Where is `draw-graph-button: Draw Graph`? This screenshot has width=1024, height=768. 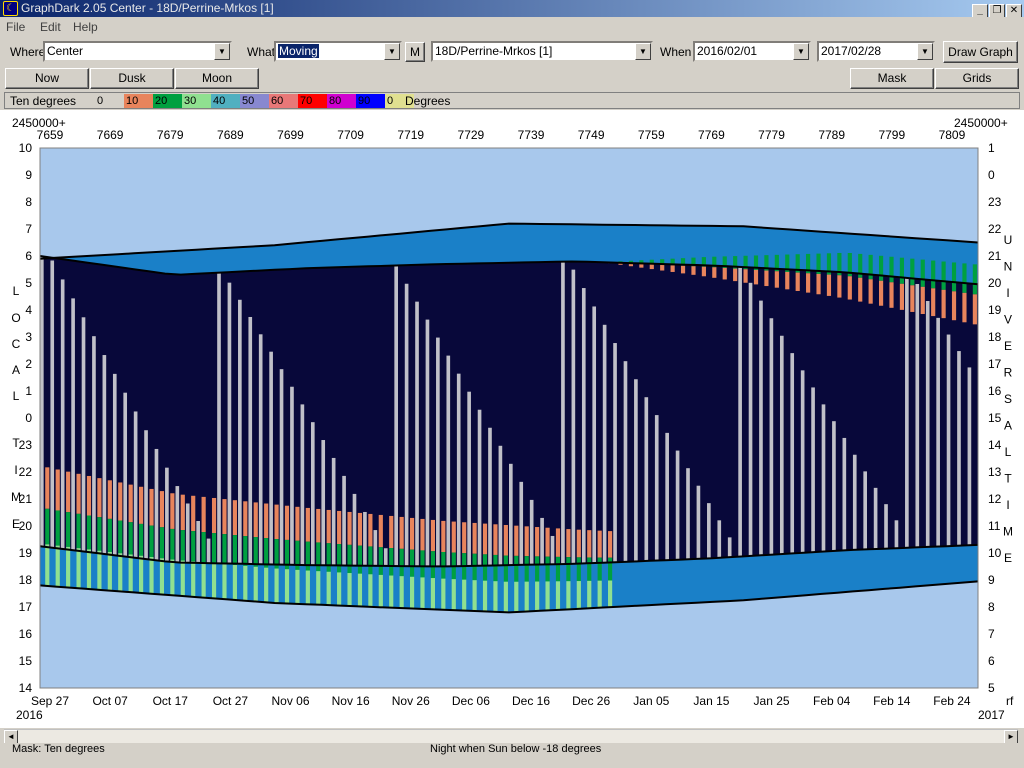 draw-graph-button: Draw Graph is located at coordinates (980, 52).